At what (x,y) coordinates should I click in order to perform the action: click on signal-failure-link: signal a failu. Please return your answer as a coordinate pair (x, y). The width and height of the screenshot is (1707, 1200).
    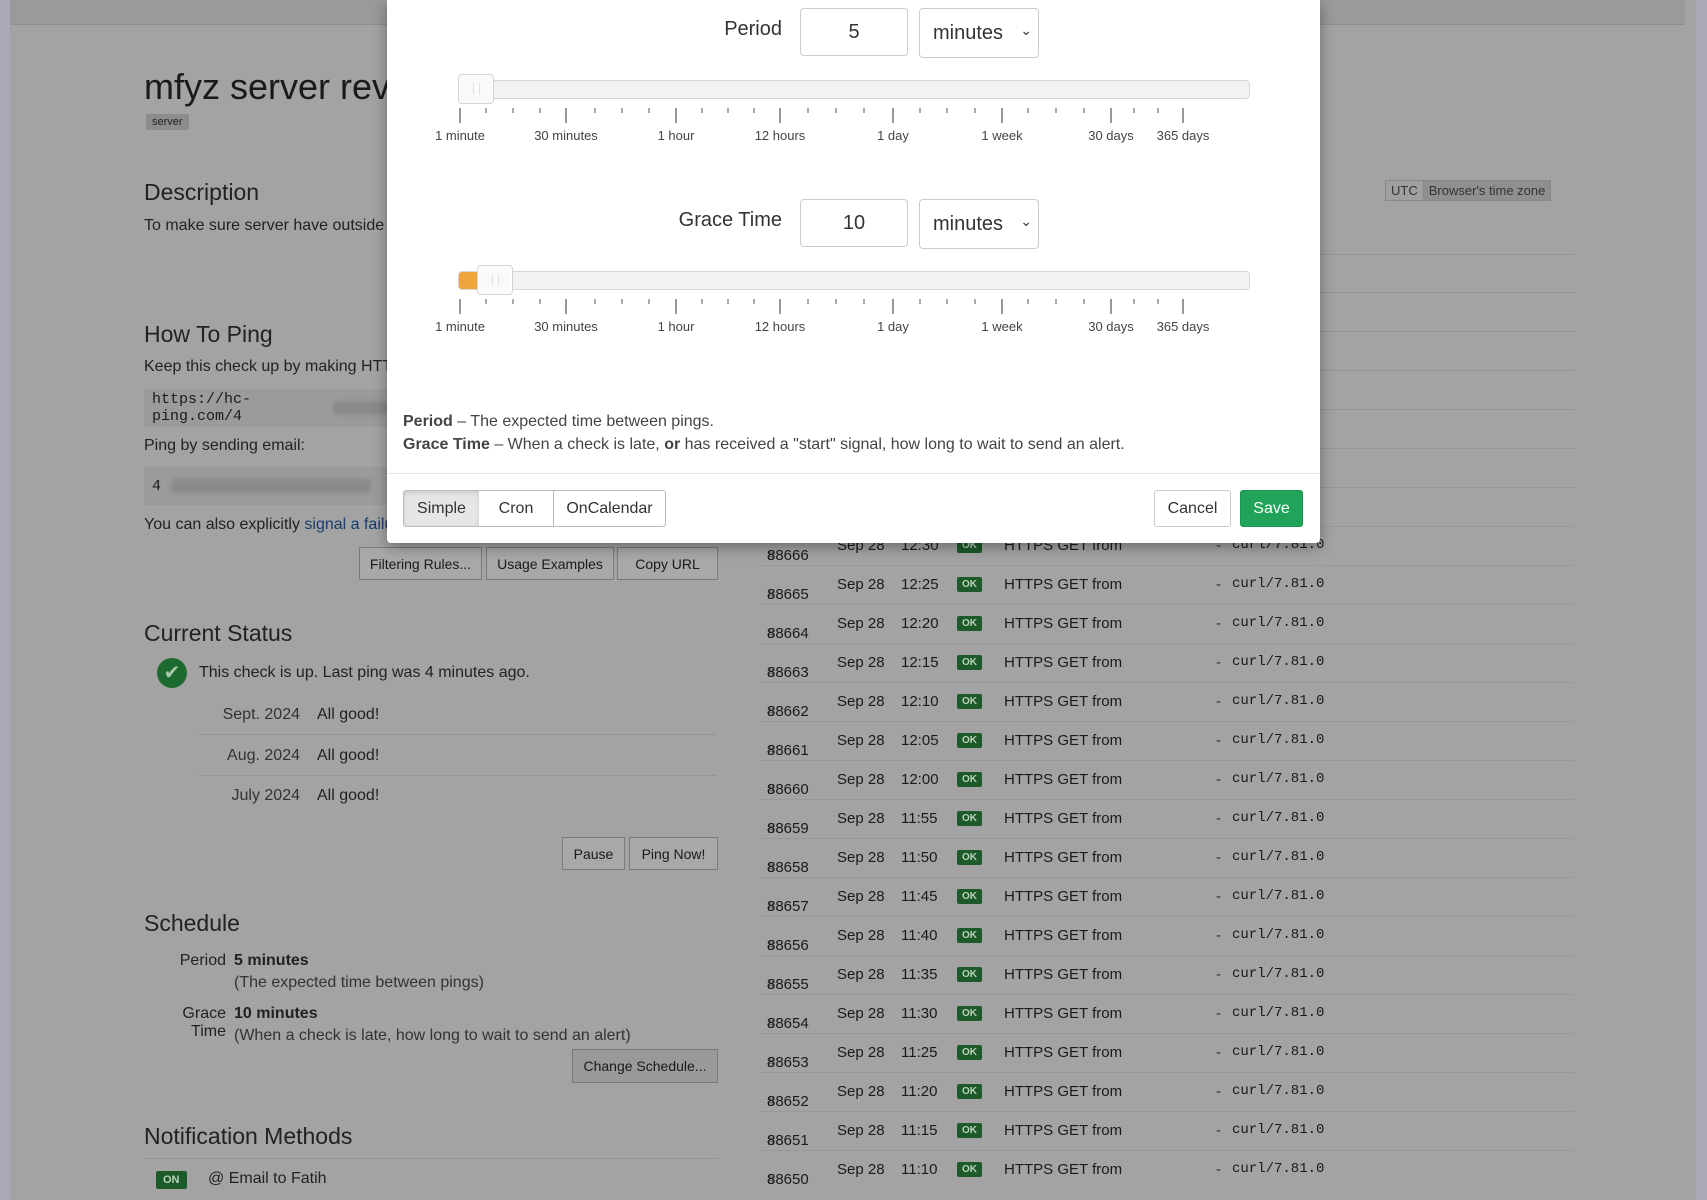
    Looking at the image, I should click on (348, 524).